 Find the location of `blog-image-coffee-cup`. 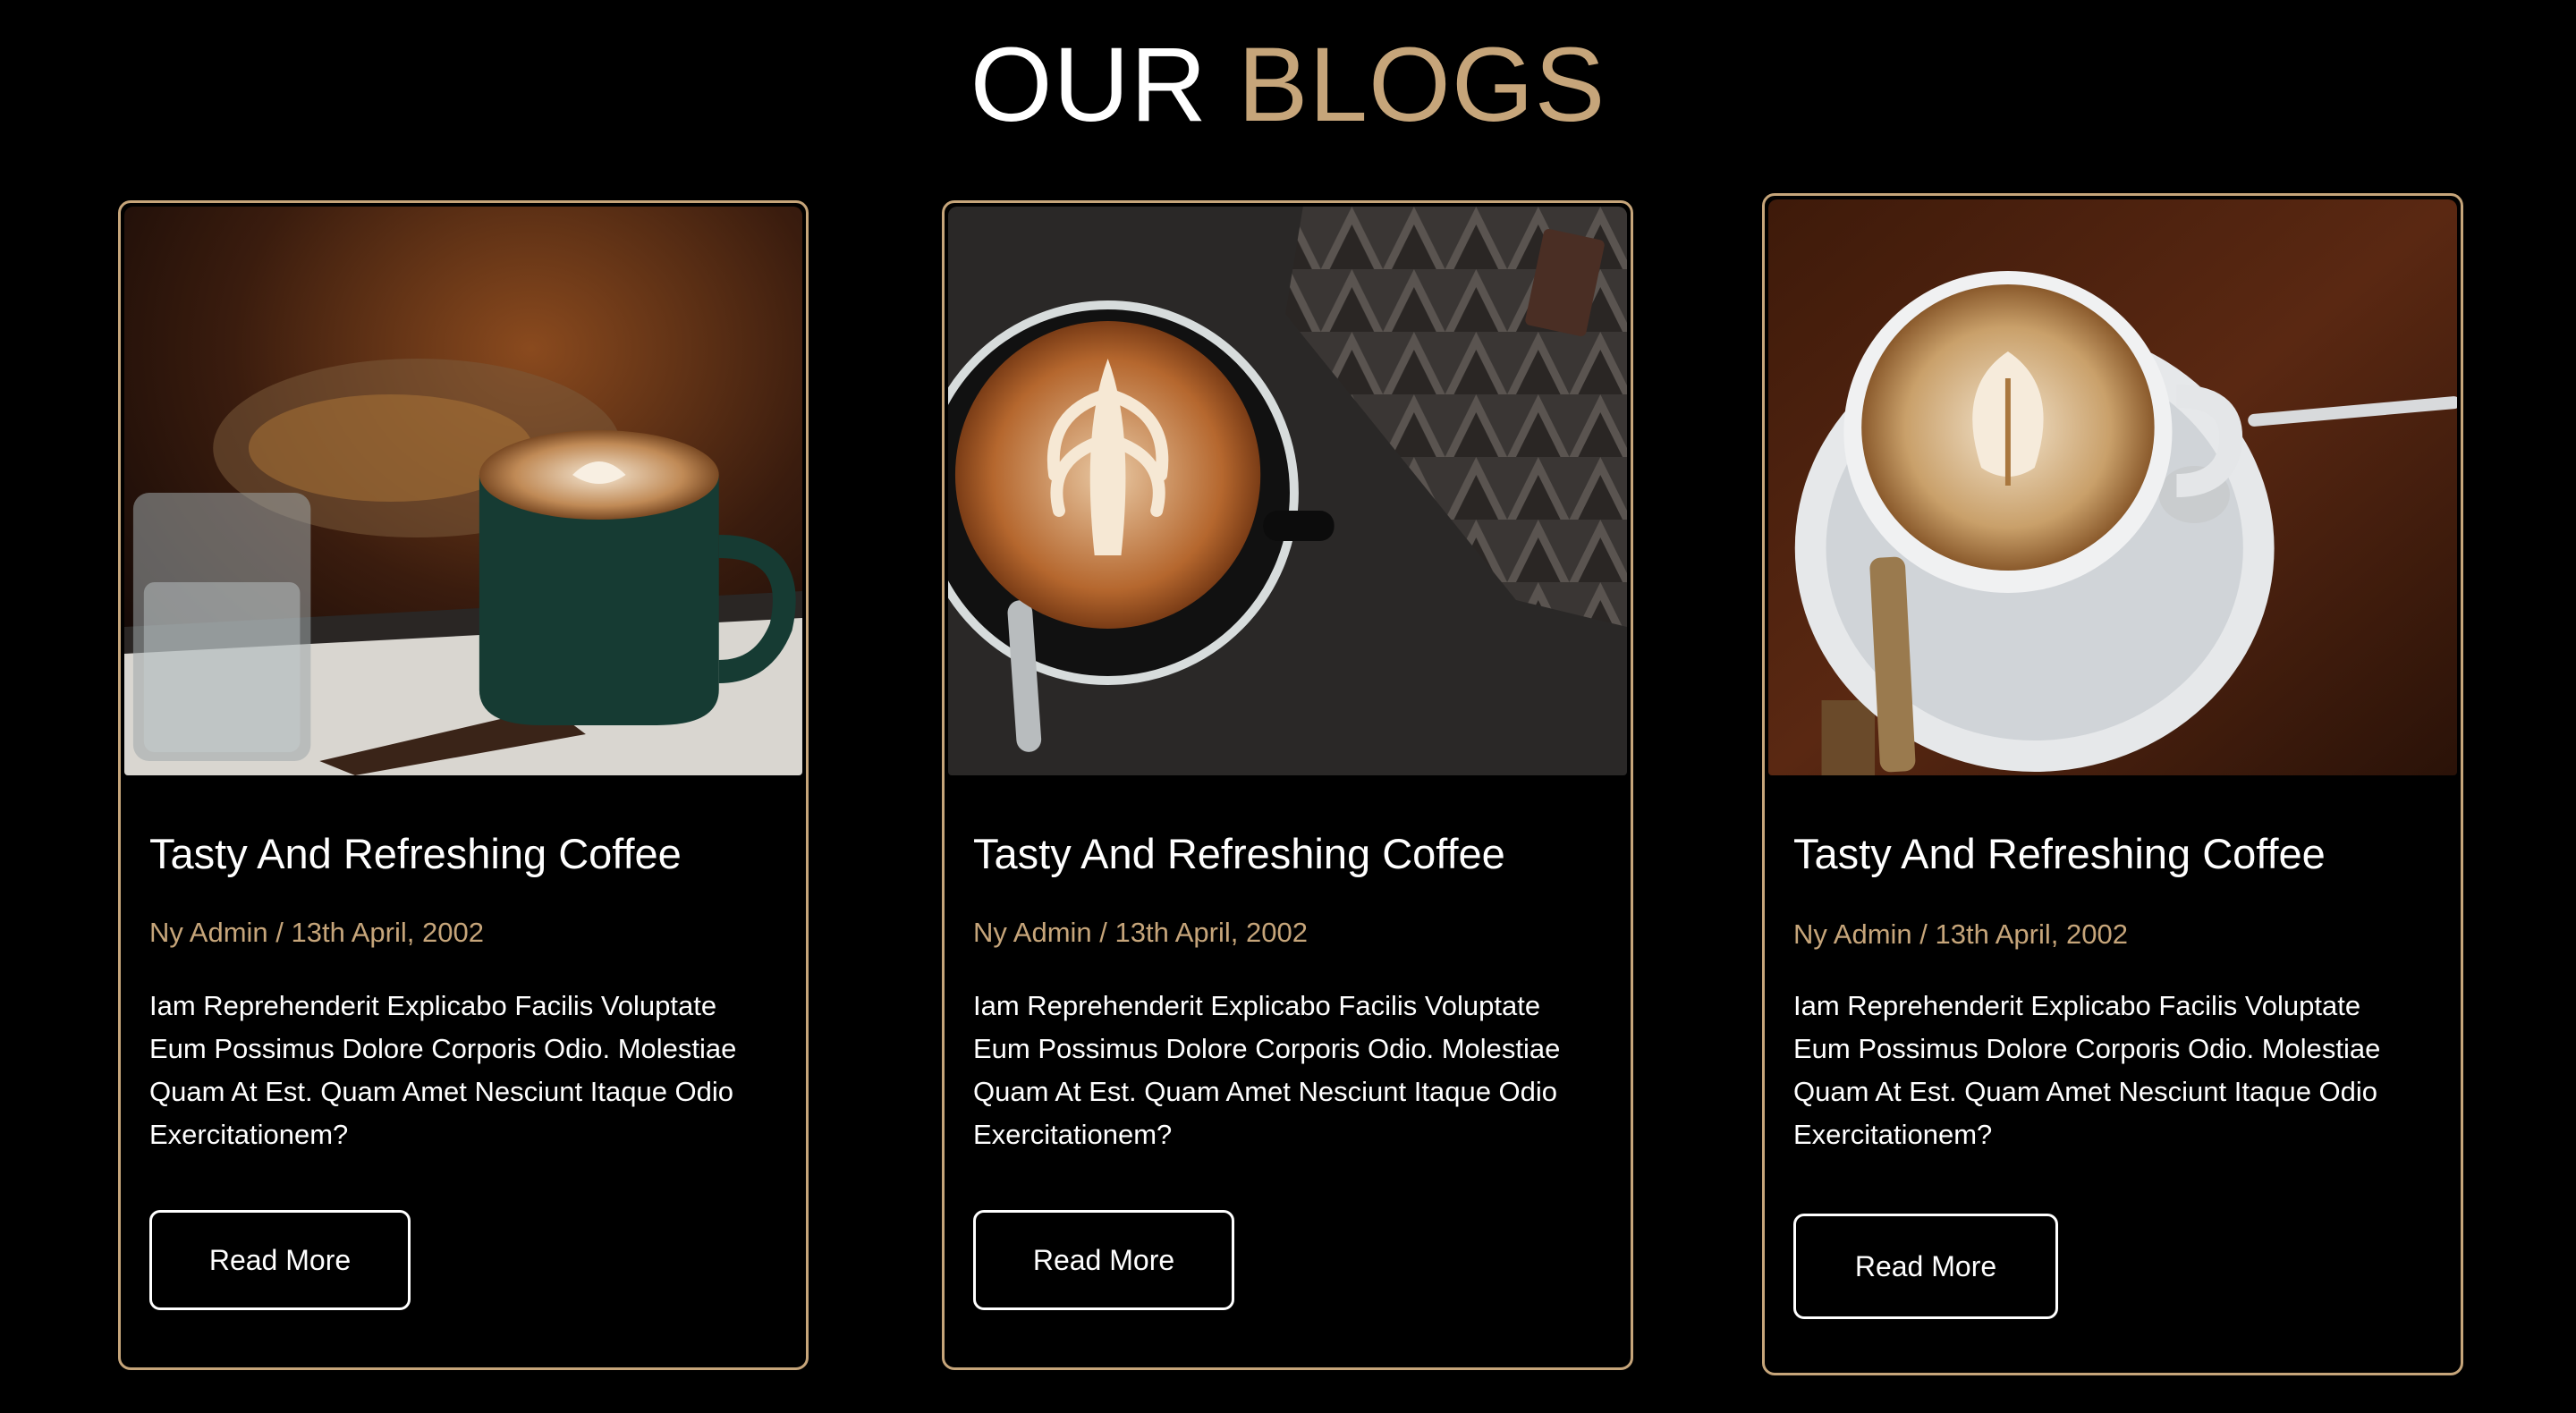

blog-image-coffee-cup is located at coordinates (463, 491).